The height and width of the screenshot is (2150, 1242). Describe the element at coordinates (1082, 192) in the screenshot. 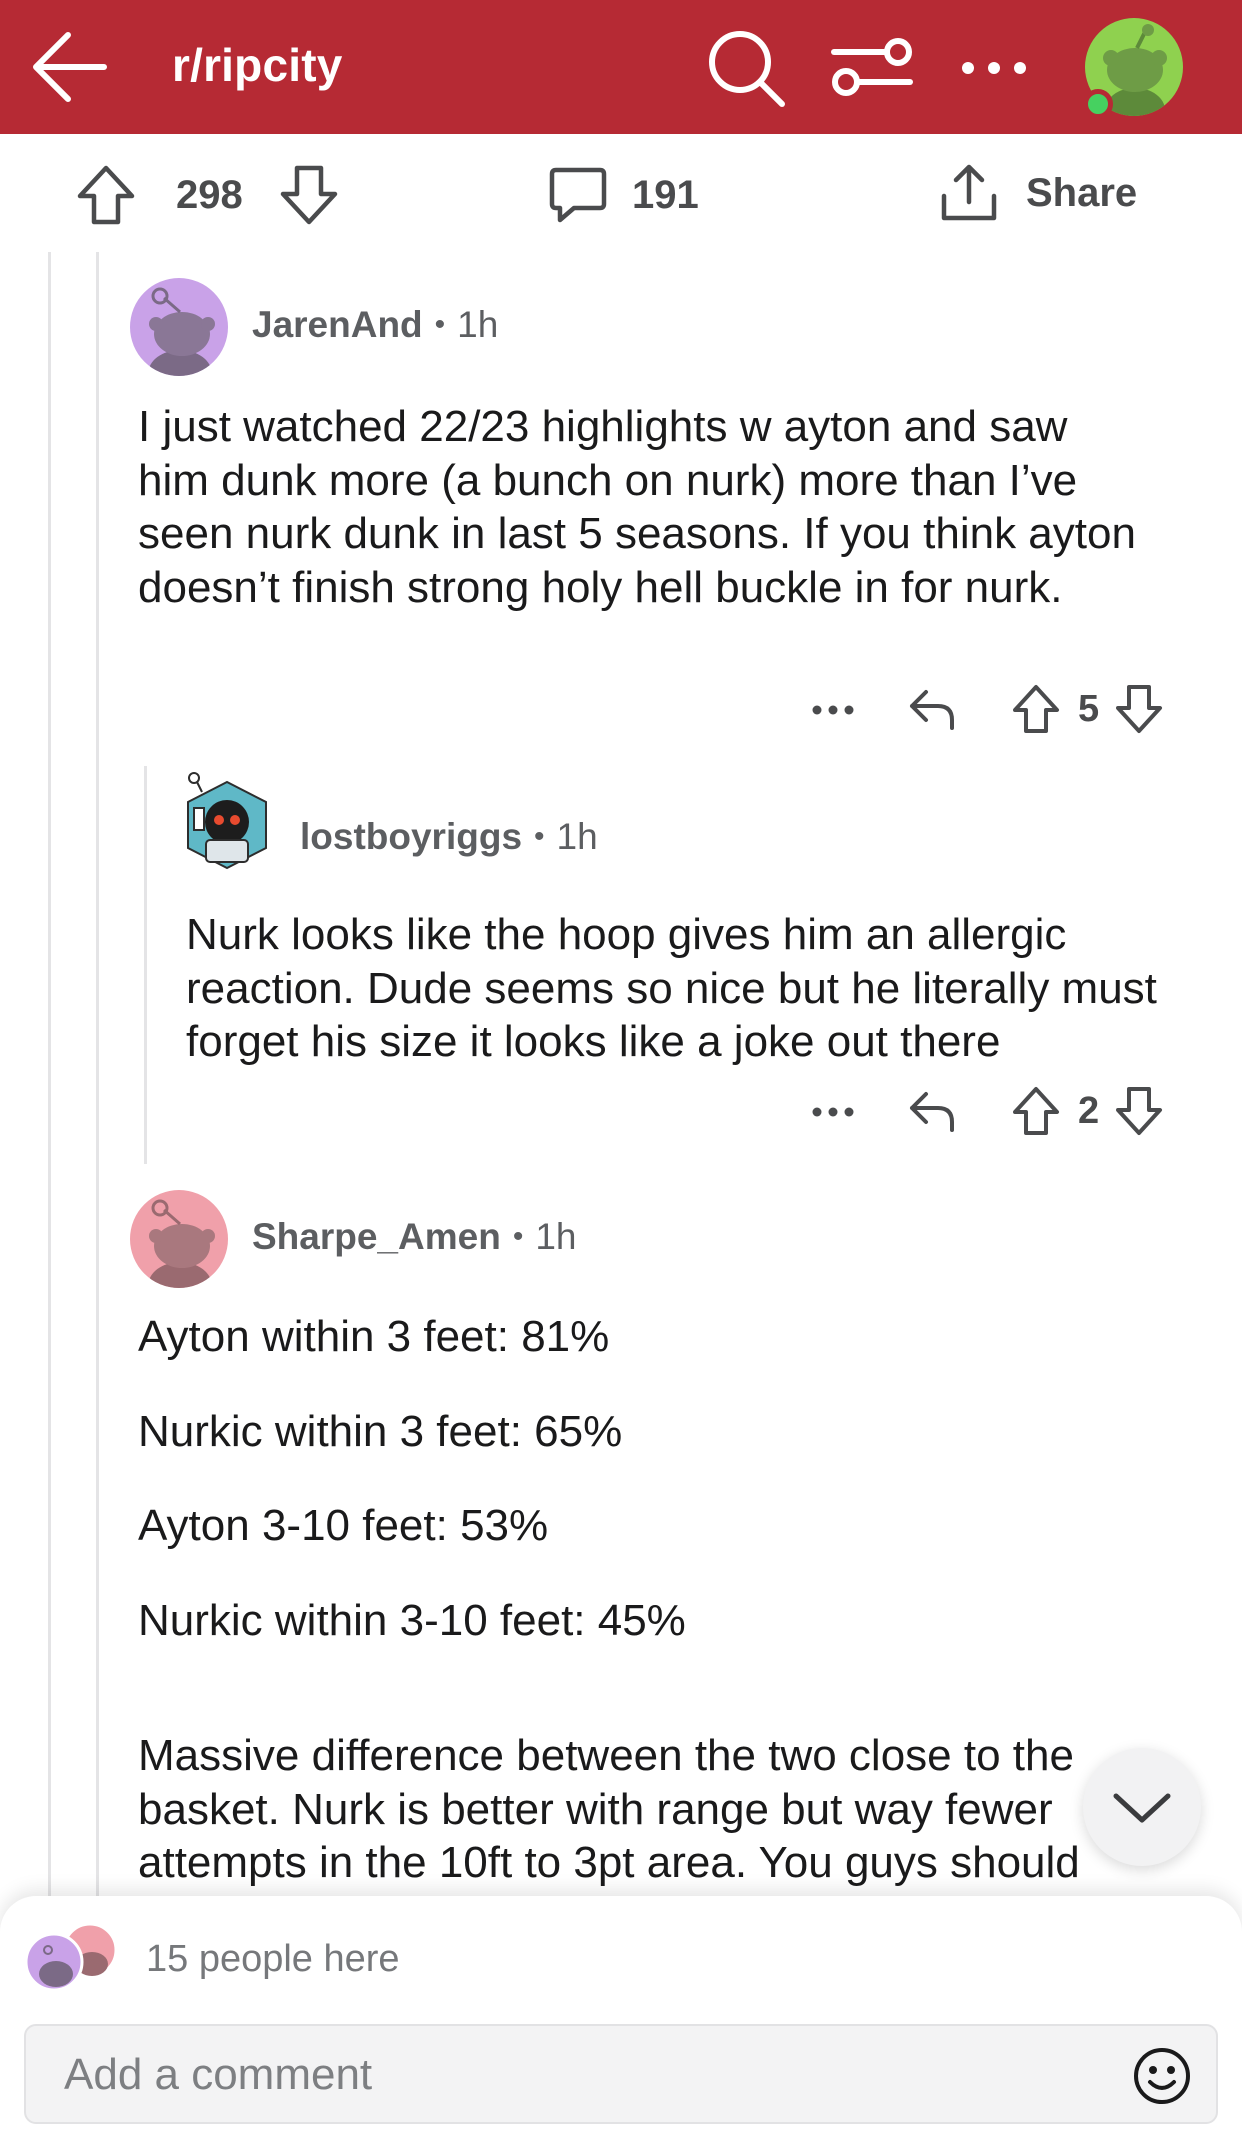

I see `share-label: Share` at that location.